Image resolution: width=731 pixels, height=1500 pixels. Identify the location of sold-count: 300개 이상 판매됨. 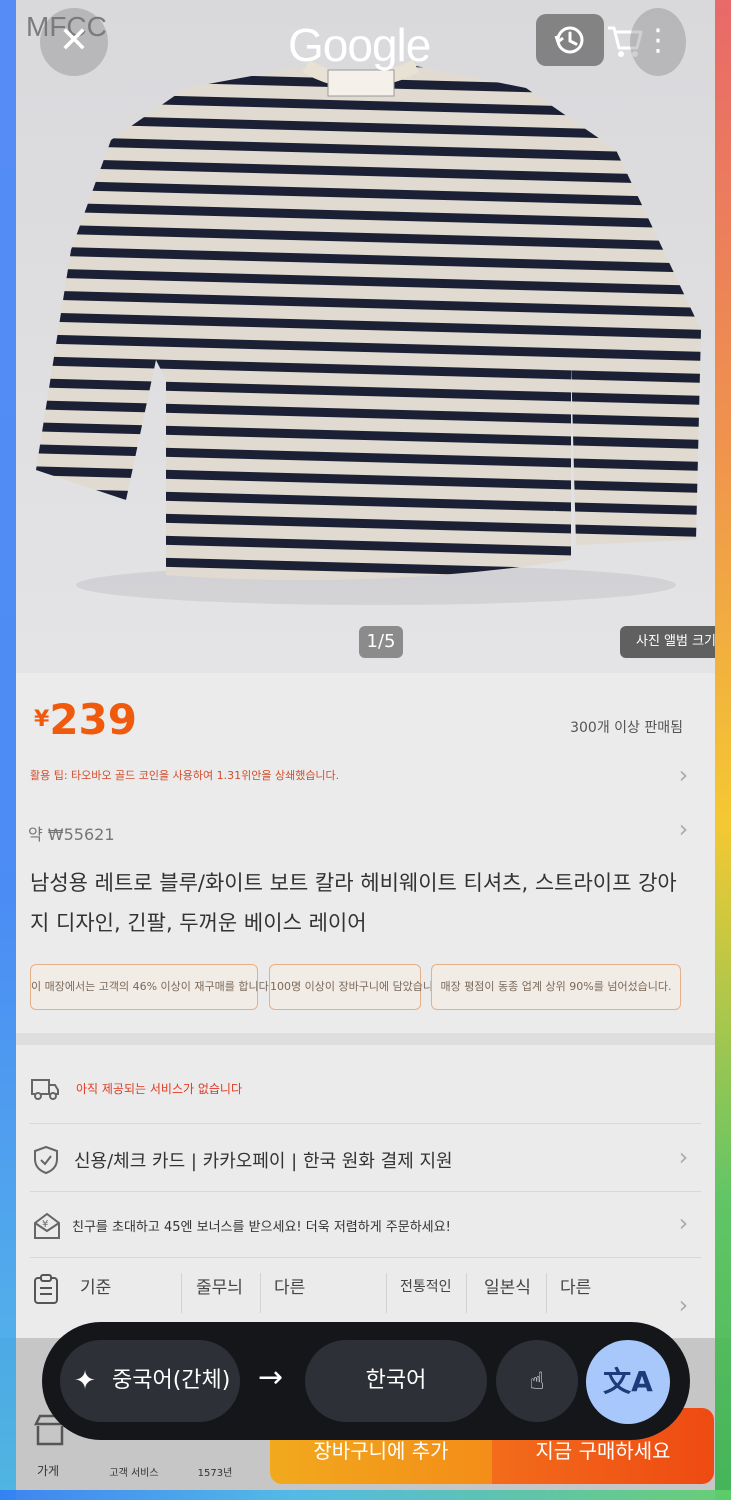
(626, 728).